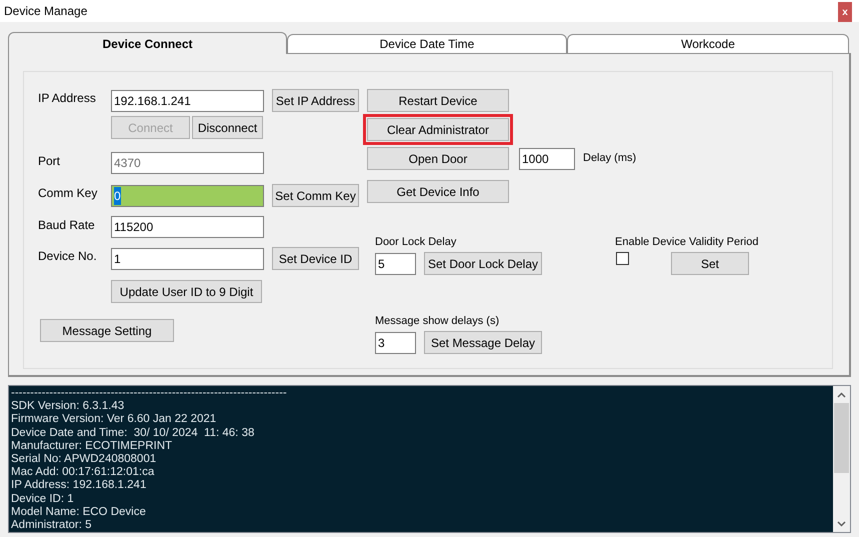 The width and height of the screenshot is (859, 537). I want to click on scroll-up-icon, so click(841, 395).